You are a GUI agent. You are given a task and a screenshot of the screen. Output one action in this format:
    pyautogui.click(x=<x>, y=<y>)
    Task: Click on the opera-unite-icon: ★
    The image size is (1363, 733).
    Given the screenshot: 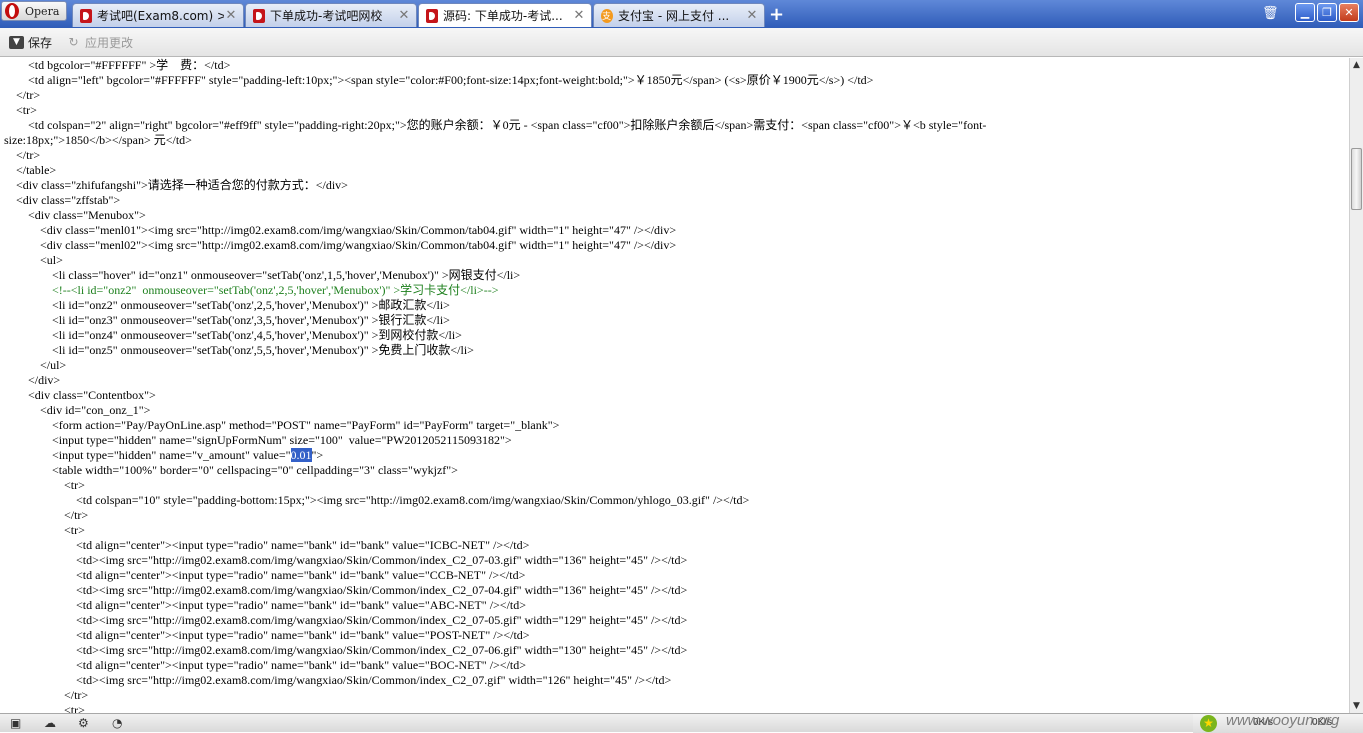 What is the action you would take?
    pyautogui.click(x=1208, y=723)
    